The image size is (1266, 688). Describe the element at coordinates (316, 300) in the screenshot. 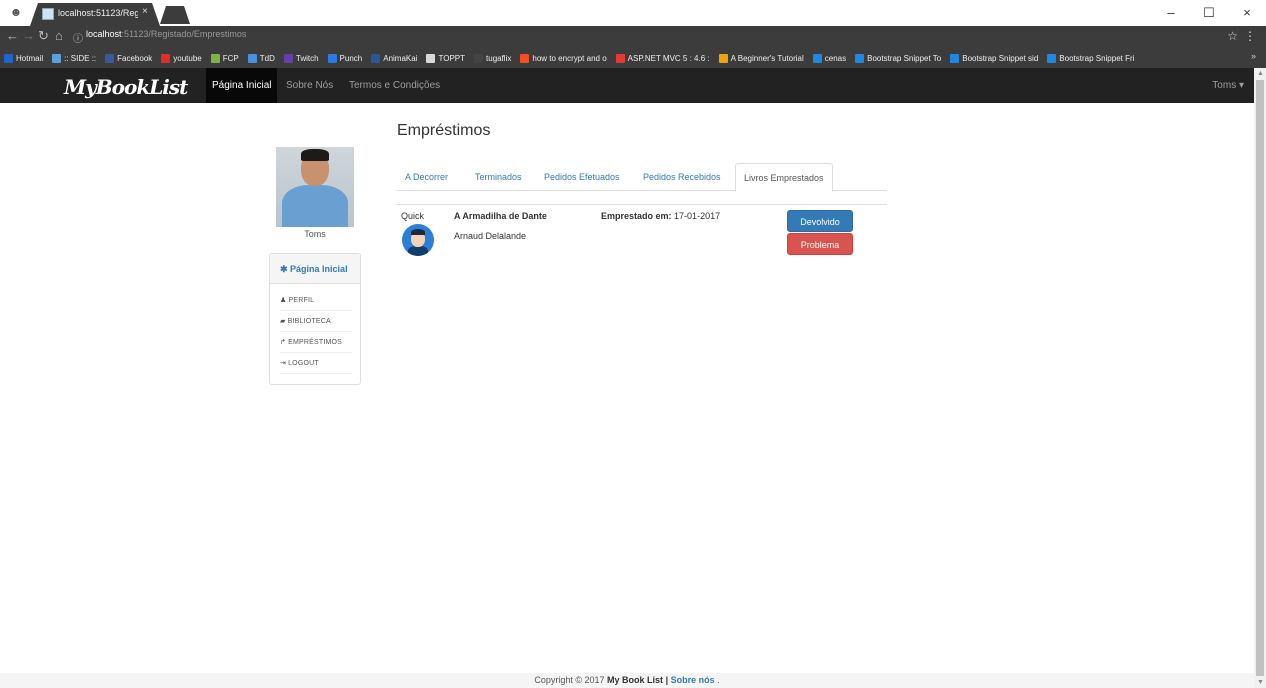

I see `sidebar-item-perfil: ♟ PERFIL` at that location.